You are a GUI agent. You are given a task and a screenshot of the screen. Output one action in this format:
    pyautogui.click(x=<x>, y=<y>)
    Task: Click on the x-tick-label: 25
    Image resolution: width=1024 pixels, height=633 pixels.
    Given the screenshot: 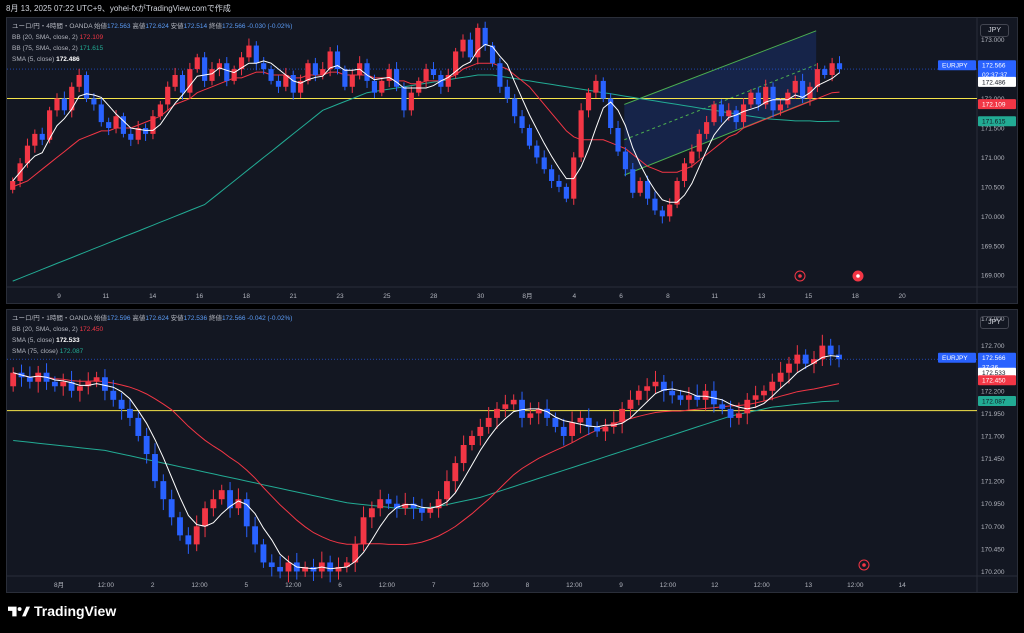 What is the action you would take?
    pyautogui.click(x=387, y=296)
    